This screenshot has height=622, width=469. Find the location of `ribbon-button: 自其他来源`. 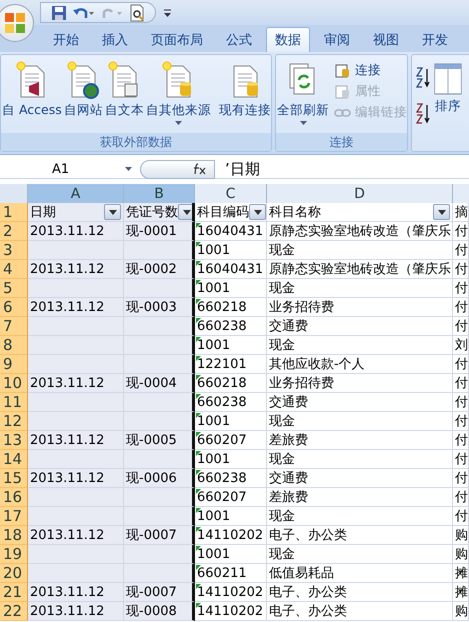

ribbon-button: 自其他来源 is located at coordinates (178, 92).